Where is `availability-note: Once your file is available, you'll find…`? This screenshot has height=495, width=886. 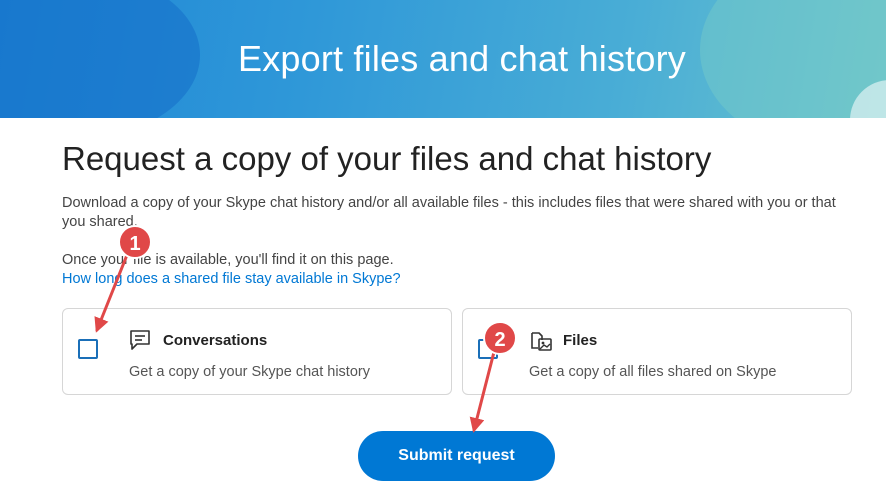
availability-note: Once your file is available, you'll find… is located at coordinates (228, 260).